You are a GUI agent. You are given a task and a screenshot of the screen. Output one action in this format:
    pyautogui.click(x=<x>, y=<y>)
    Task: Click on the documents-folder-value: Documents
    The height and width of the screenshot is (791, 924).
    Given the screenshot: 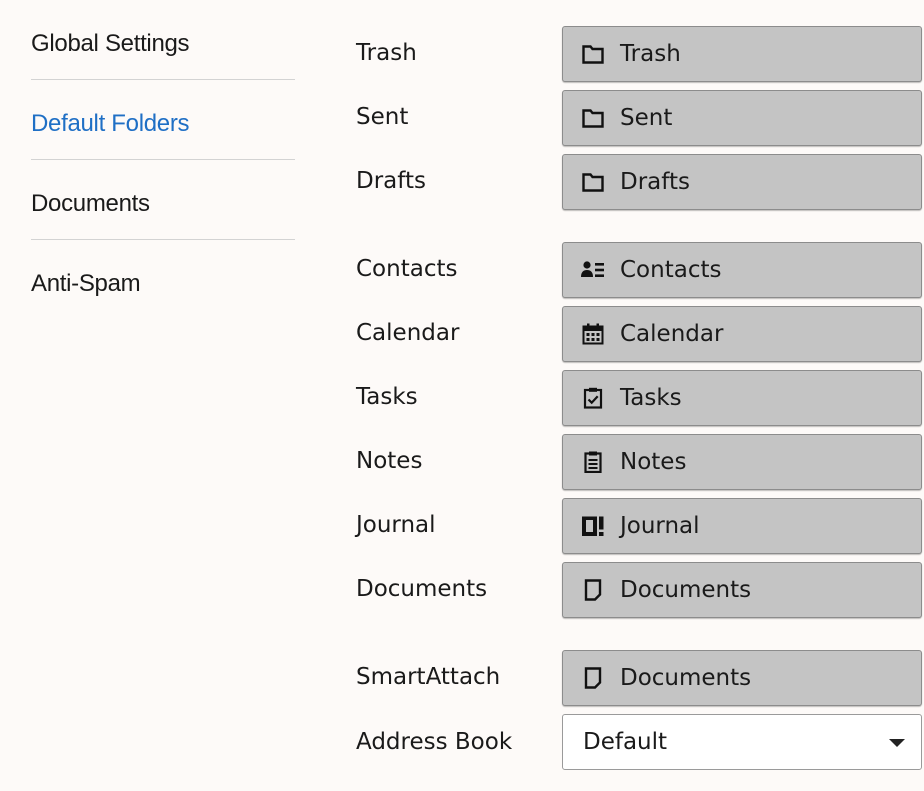 What is the action you would take?
    pyautogui.click(x=686, y=590)
    